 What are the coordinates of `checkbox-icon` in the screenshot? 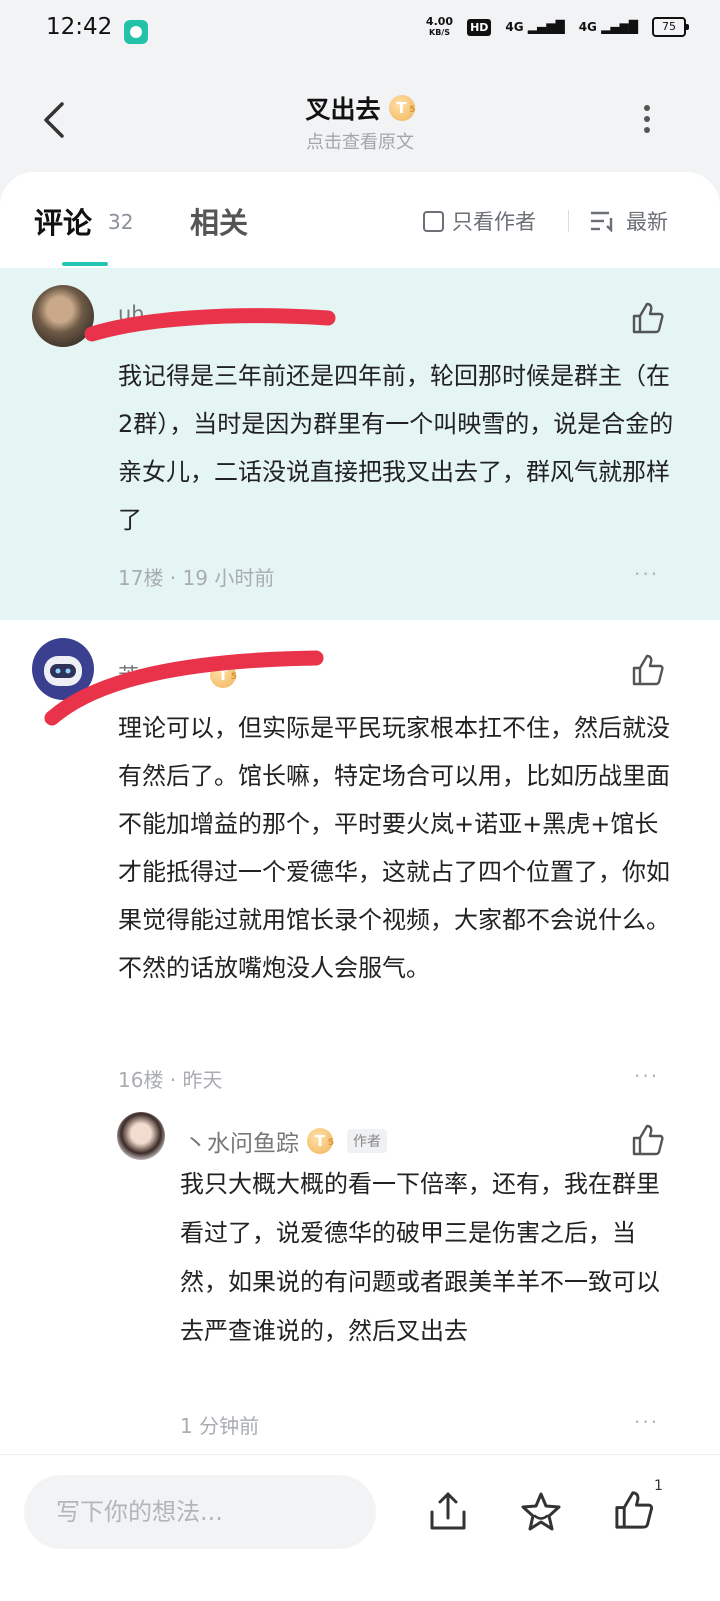 It's located at (433, 221).